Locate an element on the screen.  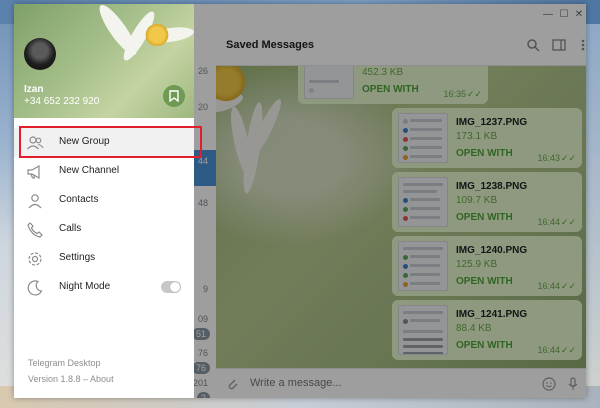
version-about-link: Version 1.8.8 – About is located at coordinates (71, 379).